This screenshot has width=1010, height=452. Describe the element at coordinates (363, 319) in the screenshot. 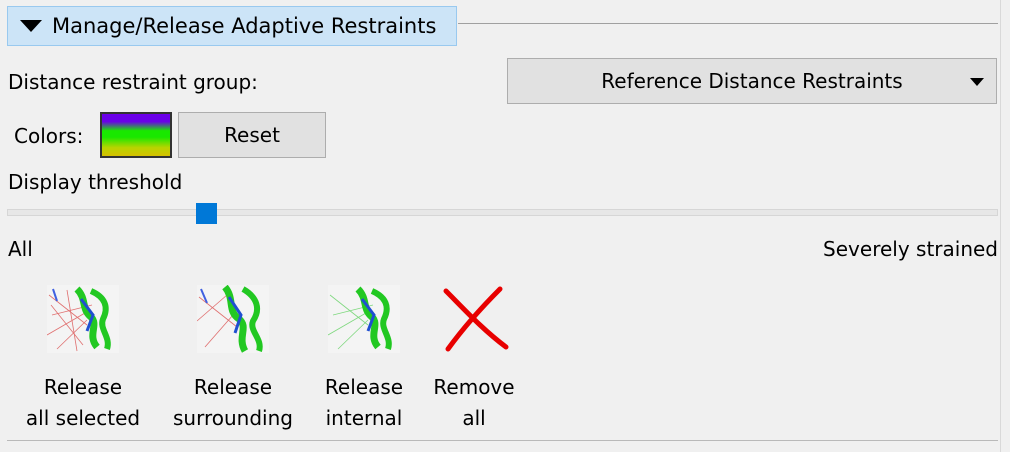

I see `release-internal-icon` at that location.